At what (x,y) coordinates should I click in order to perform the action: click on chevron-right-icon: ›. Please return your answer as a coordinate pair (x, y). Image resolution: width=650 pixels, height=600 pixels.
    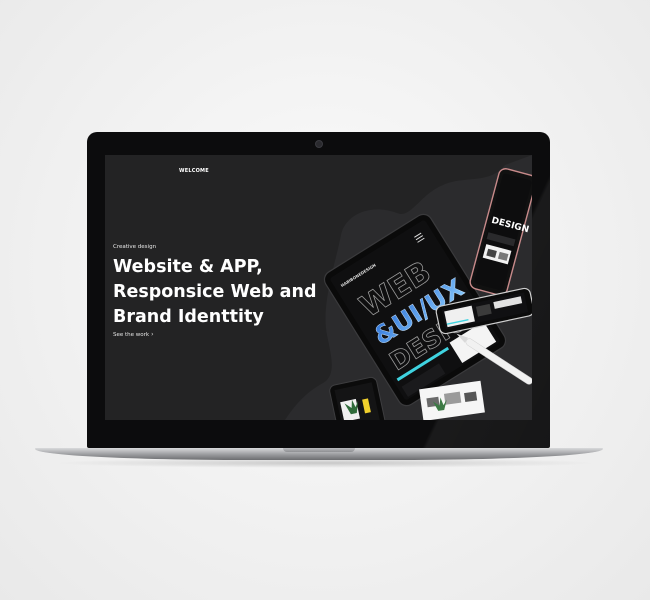
    Looking at the image, I should click on (152, 334).